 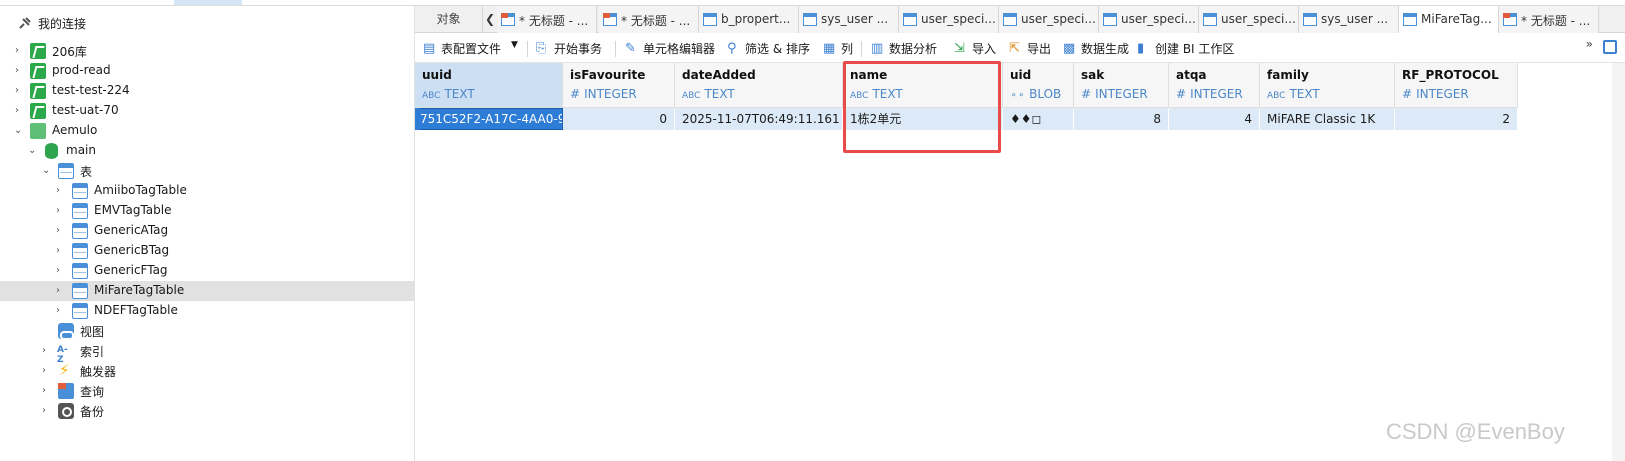 What do you see at coordinates (608, 75) in the screenshot?
I see `column-name: isFavourite` at bounding box center [608, 75].